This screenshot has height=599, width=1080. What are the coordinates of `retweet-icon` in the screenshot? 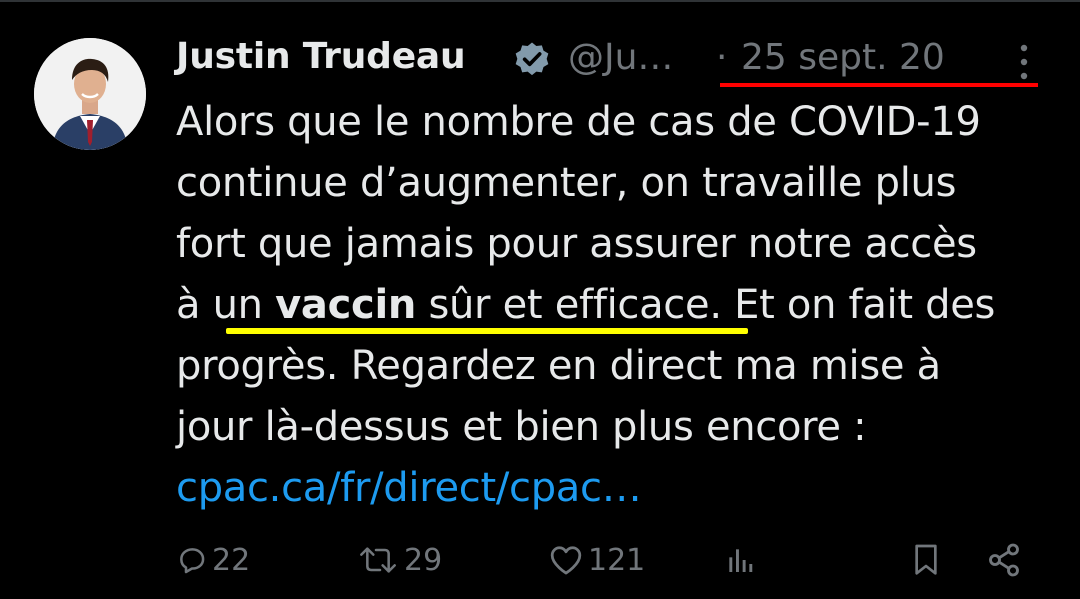 It's located at (378, 560).